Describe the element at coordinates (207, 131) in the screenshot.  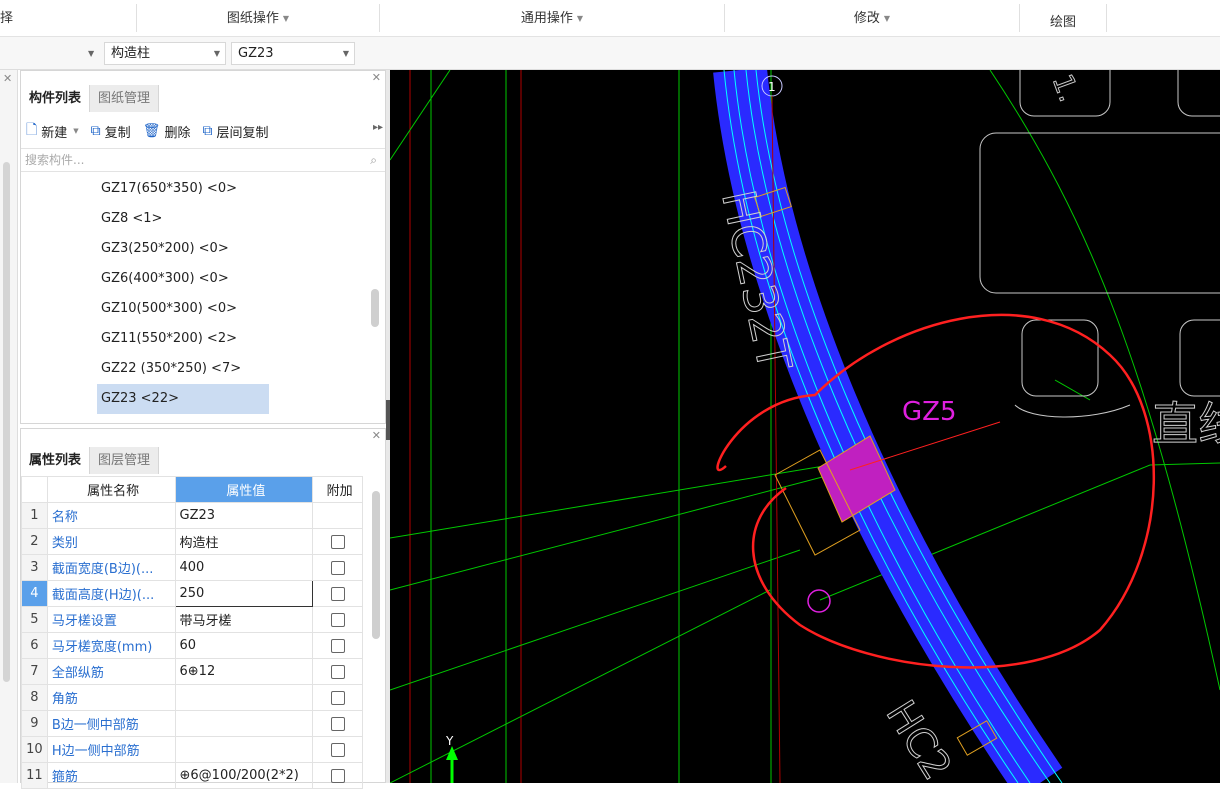
I see `copy-icon: ⧉` at that location.